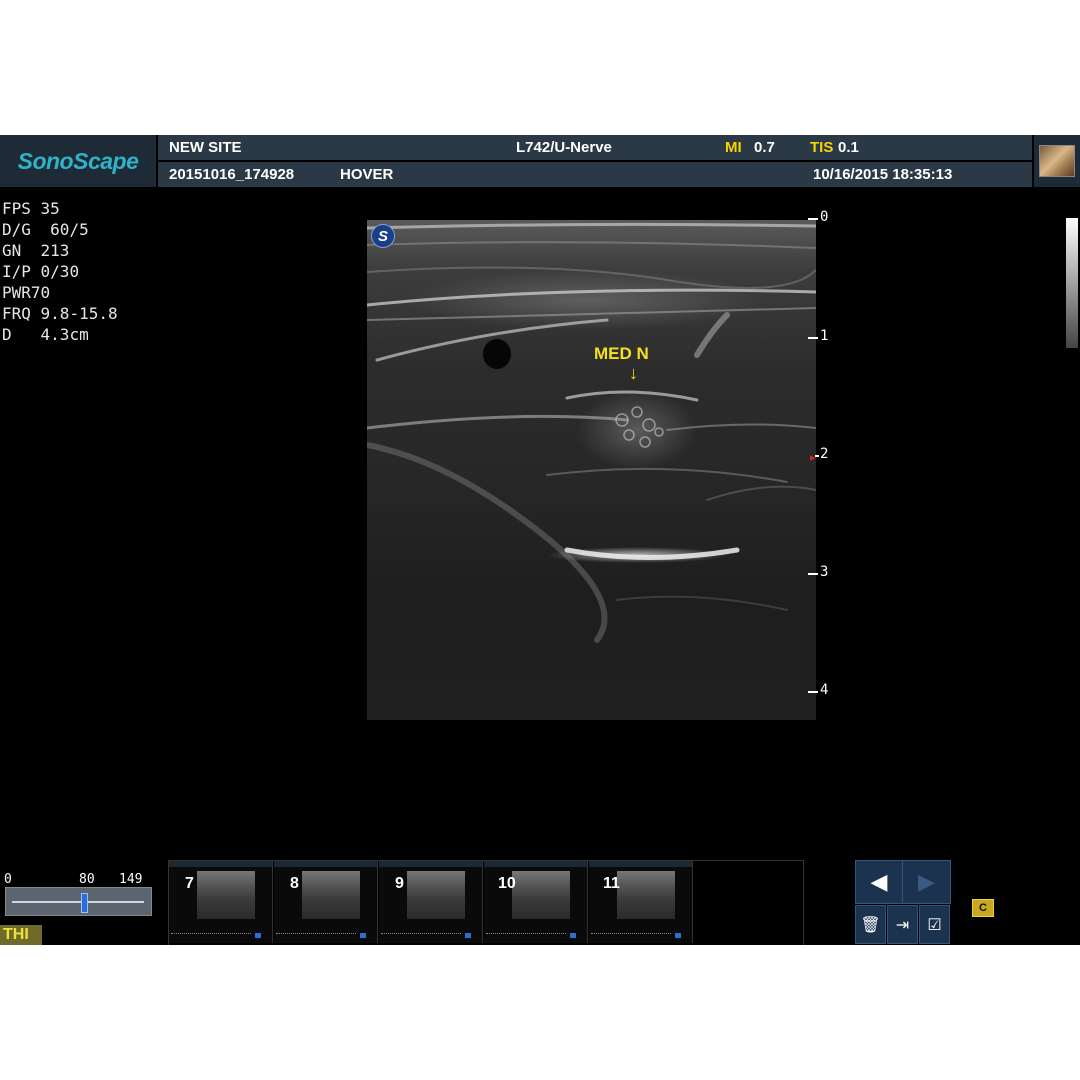  I want to click on probe-thumbnail-panel, so click(1057, 161).